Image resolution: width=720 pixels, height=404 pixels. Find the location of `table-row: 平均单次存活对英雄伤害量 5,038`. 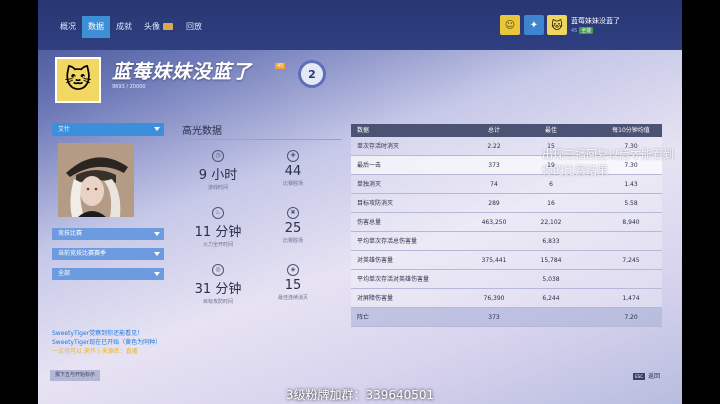

table-row: 平均单次存活对英雄伤害量 5,038 is located at coordinates (506, 279).